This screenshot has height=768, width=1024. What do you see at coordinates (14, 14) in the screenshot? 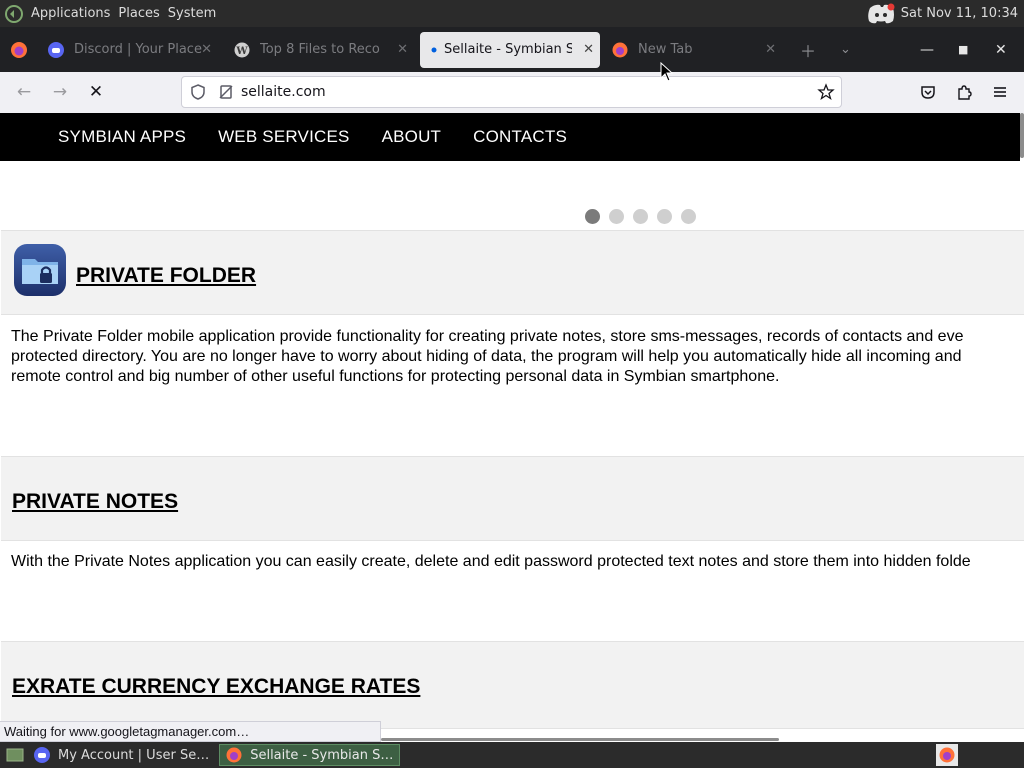
I see `distro-logo-icon` at bounding box center [14, 14].